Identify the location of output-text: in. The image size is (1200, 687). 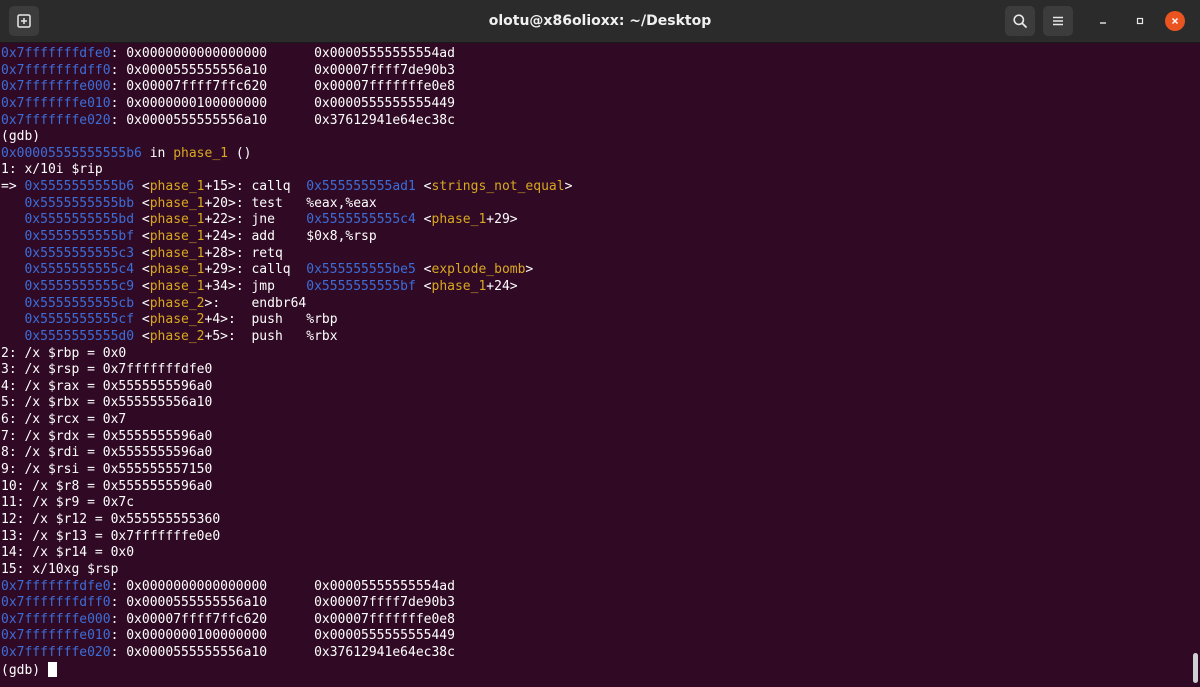
(157, 153).